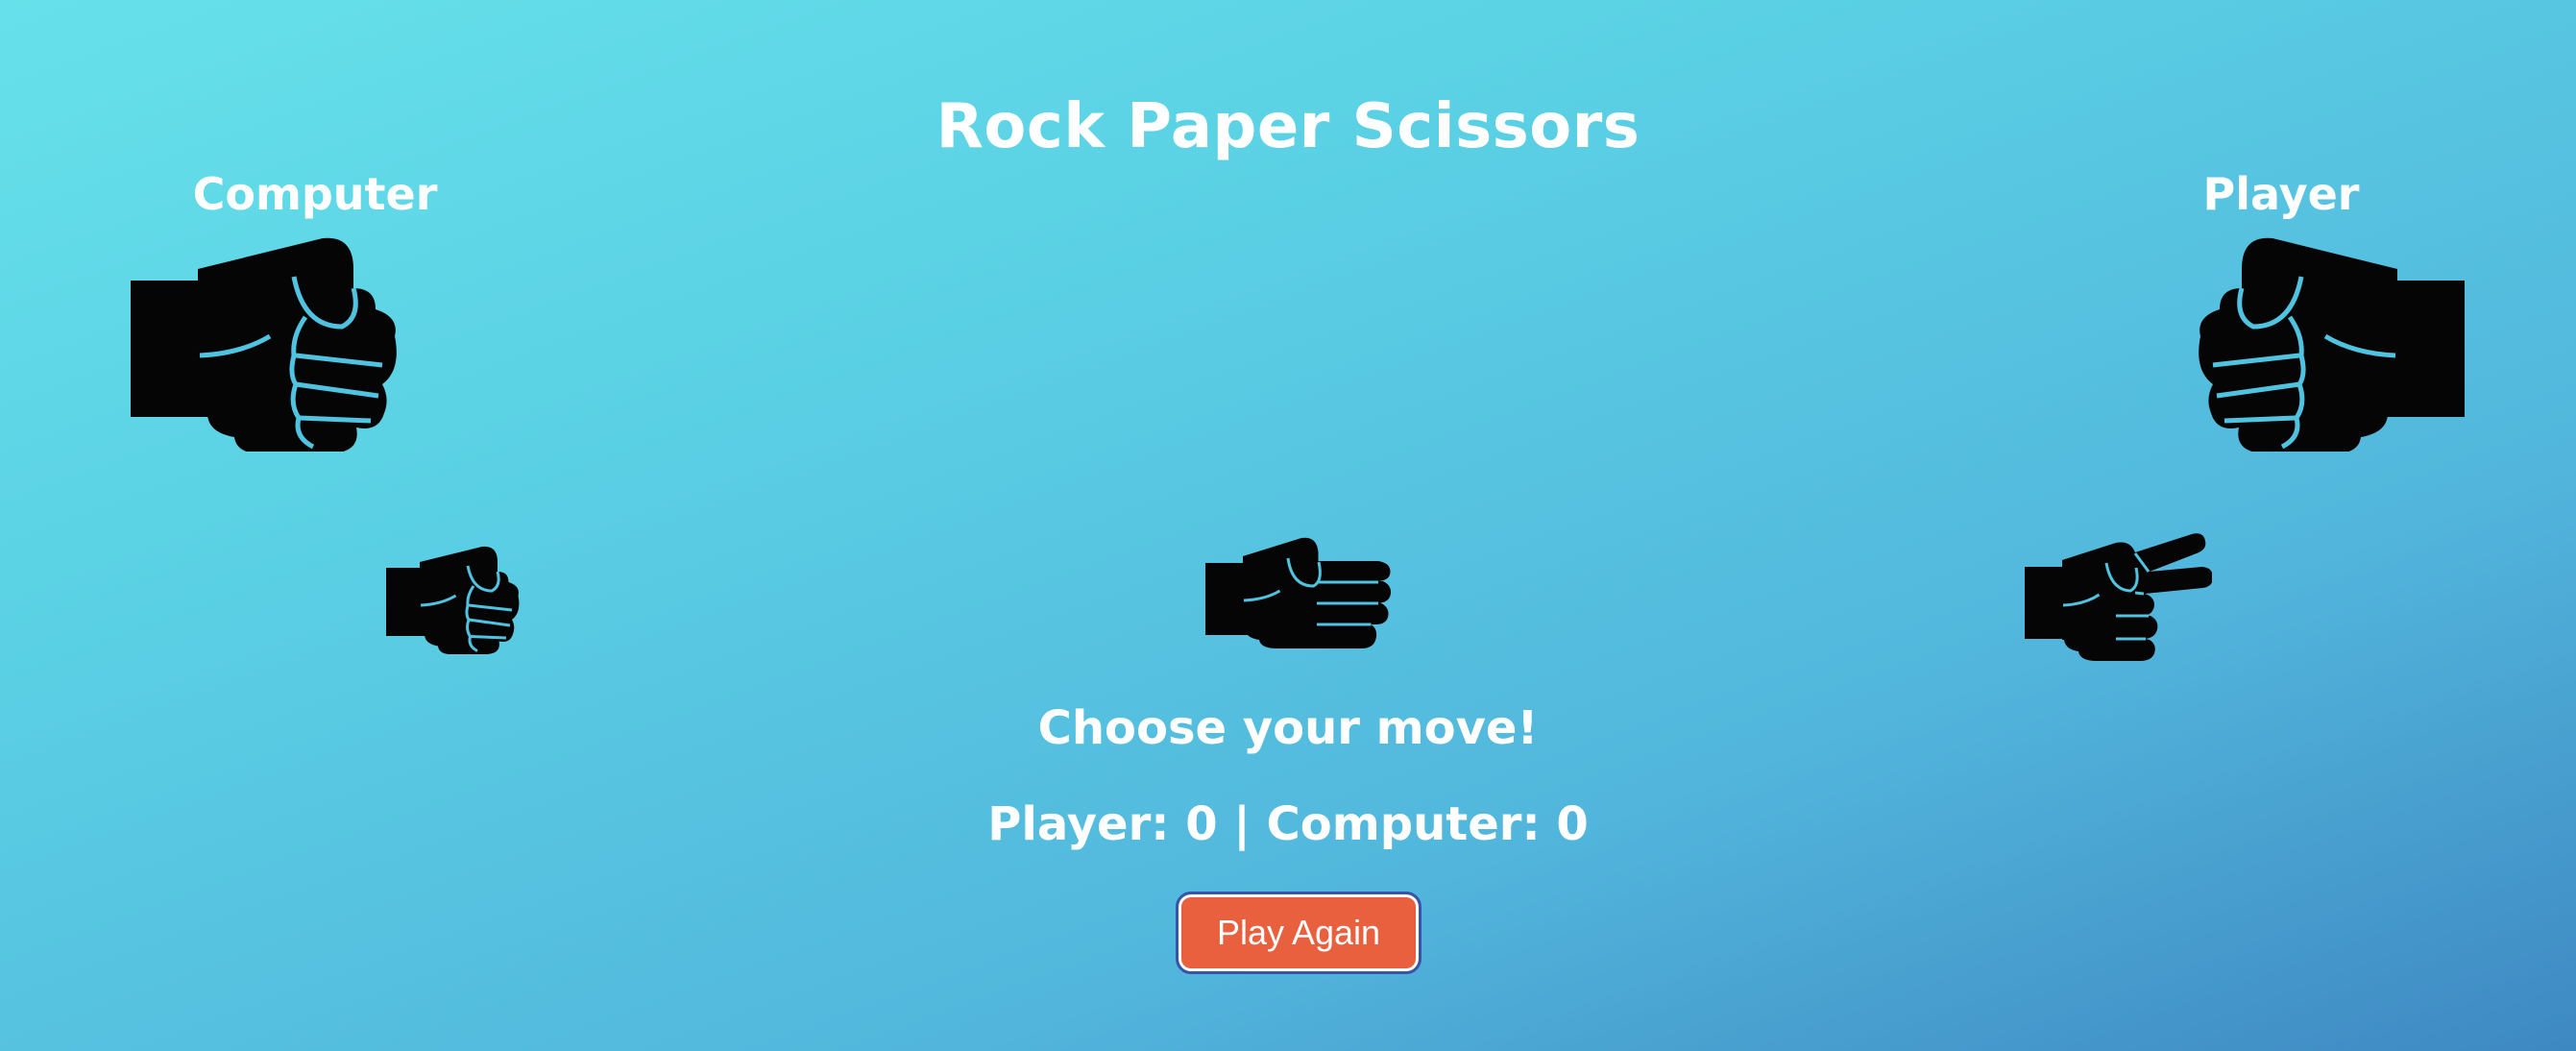 This screenshot has height=1051, width=2576. I want to click on paper-choice-button, so click(1299, 598).